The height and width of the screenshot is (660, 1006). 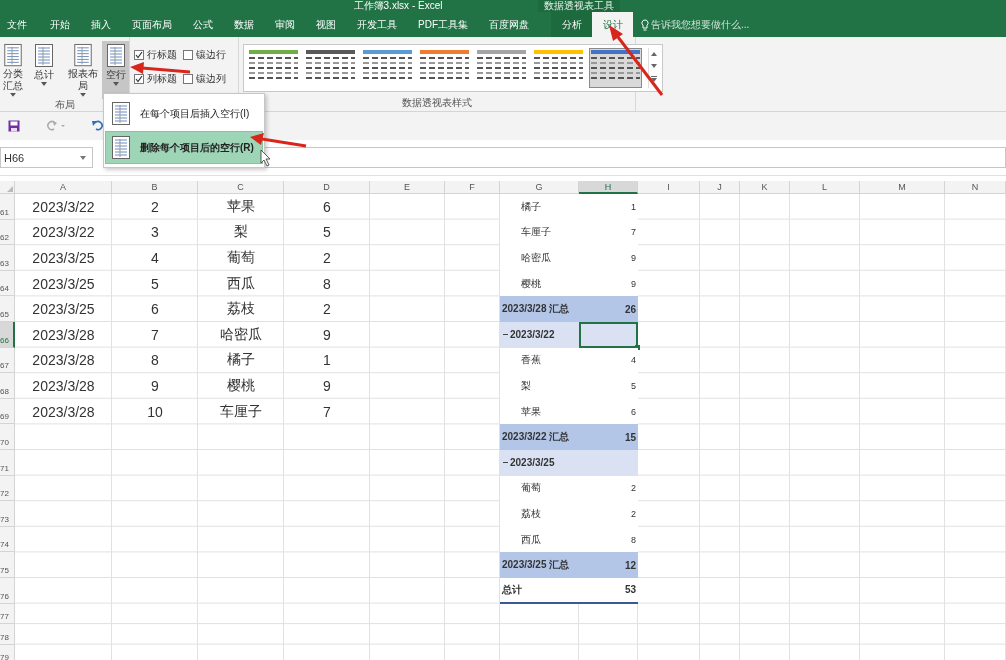 I want to click on column-header: B, so click(x=155, y=187).